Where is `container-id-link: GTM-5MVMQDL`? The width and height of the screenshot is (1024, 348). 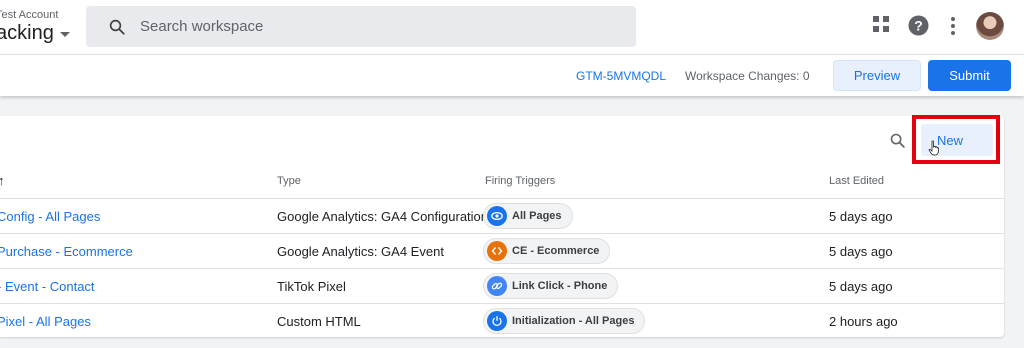
container-id-link: GTM-5MVMQDL is located at coordinates (621, 76).